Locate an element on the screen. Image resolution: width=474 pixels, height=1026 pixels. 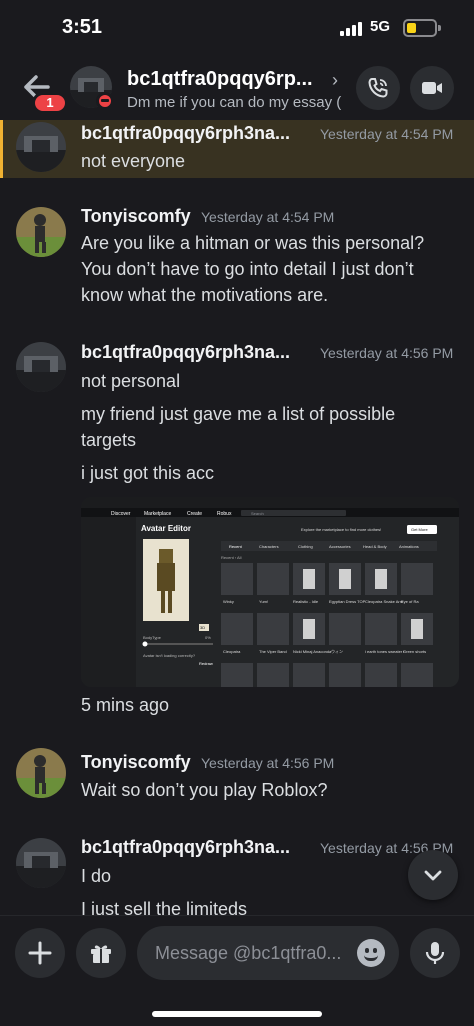
battery-icon is located at coordinates (420, 28).